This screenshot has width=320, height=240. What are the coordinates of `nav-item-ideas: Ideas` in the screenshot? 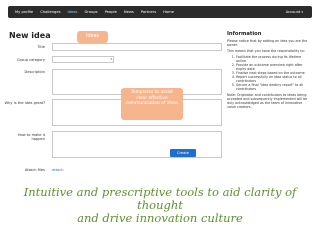 It's located at (73, 12).